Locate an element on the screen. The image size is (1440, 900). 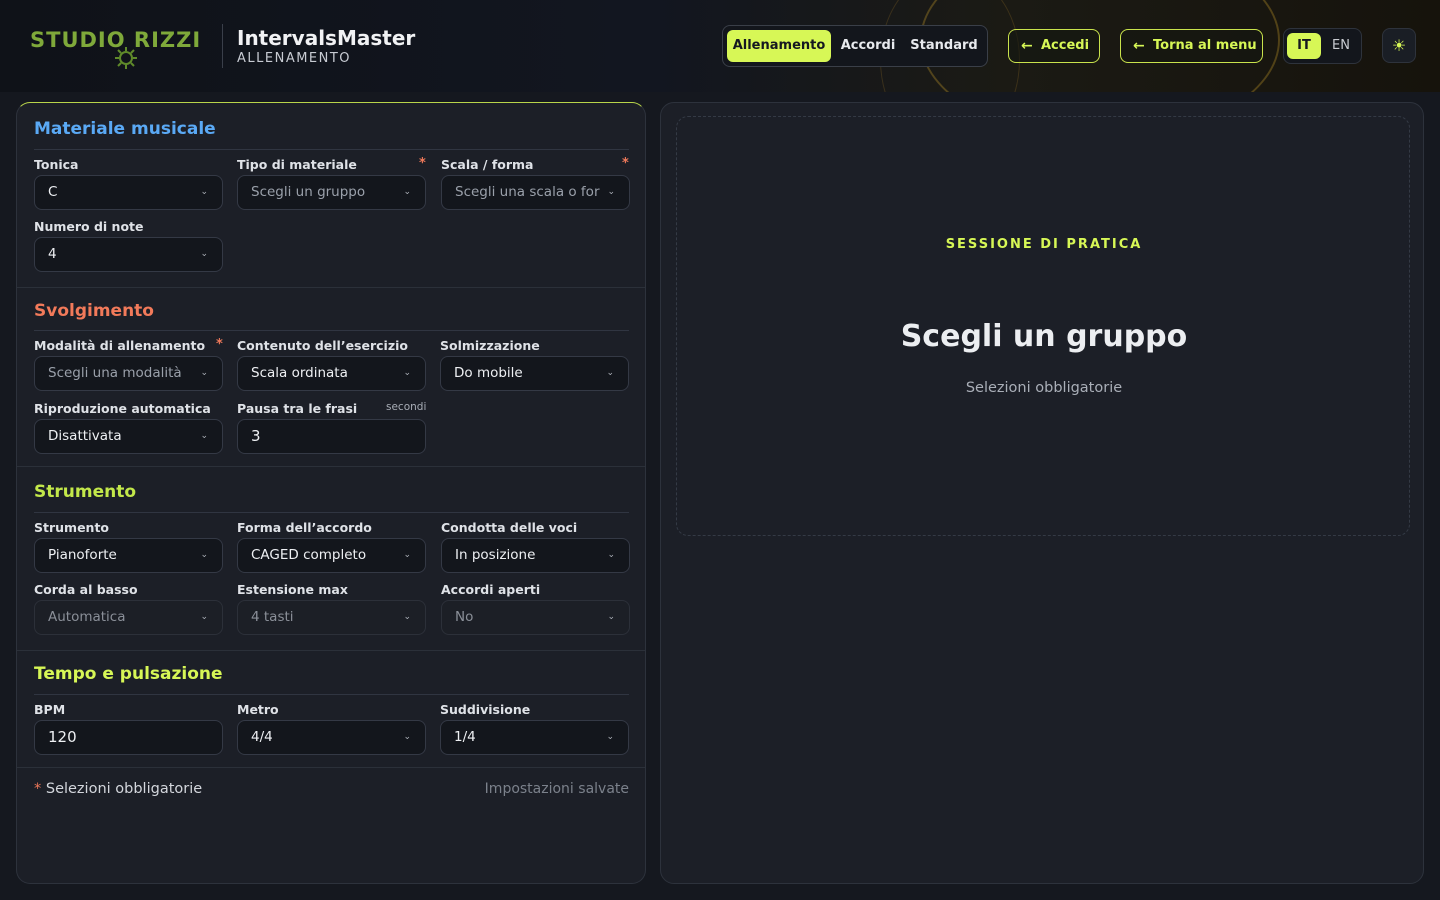
corda-basso-label: Corda al basso is located at coordinates (86, 589).